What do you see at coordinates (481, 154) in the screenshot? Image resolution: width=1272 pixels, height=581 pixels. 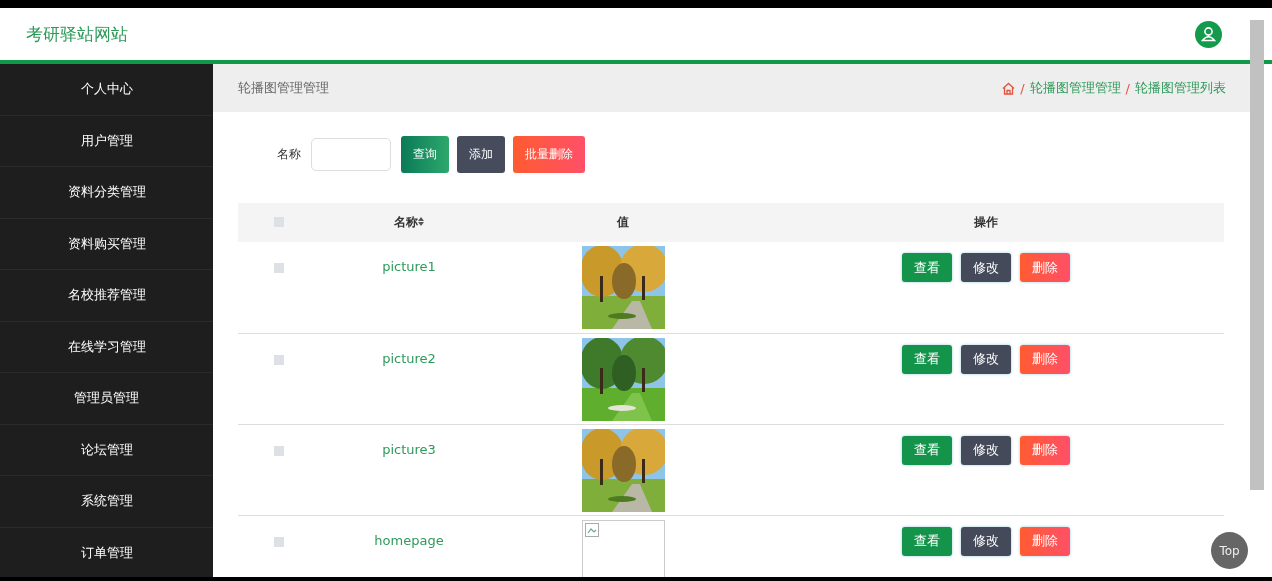 I see `add-button: 添加` at bounding box center [481, 154].